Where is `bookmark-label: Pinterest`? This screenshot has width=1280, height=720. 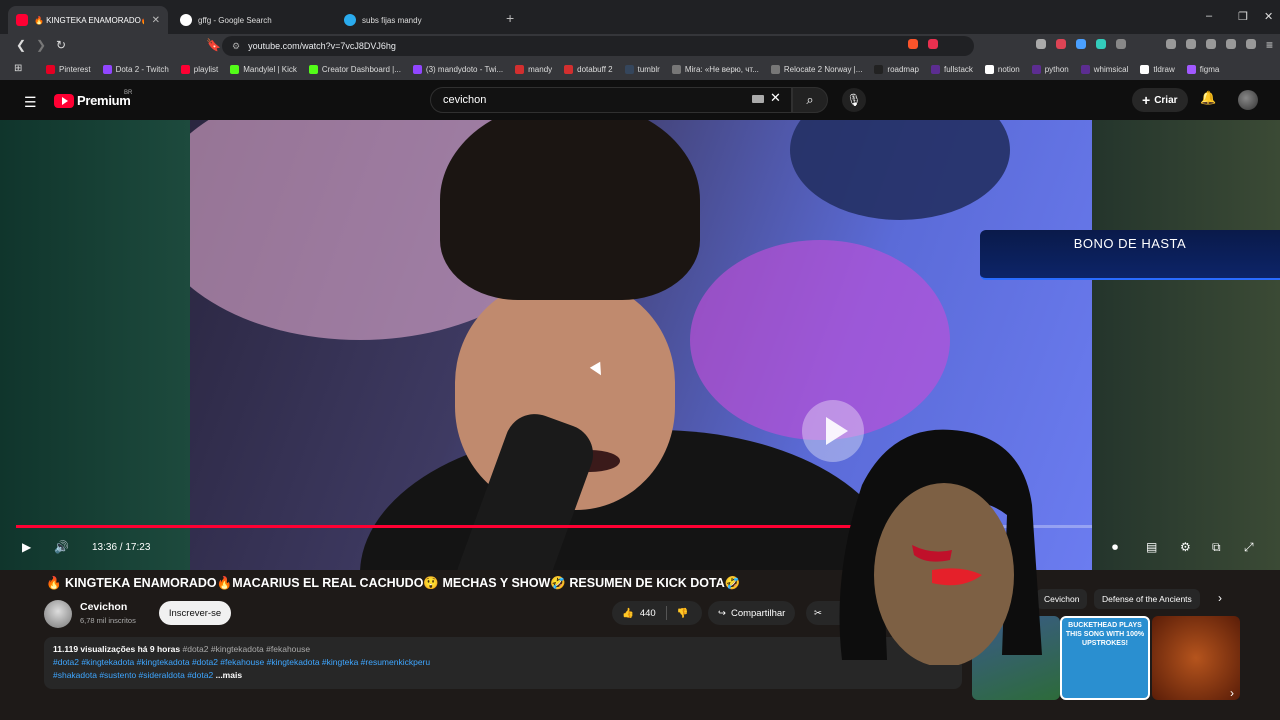
bookmark-label: Pinterest is located at coordinates (75, 69).